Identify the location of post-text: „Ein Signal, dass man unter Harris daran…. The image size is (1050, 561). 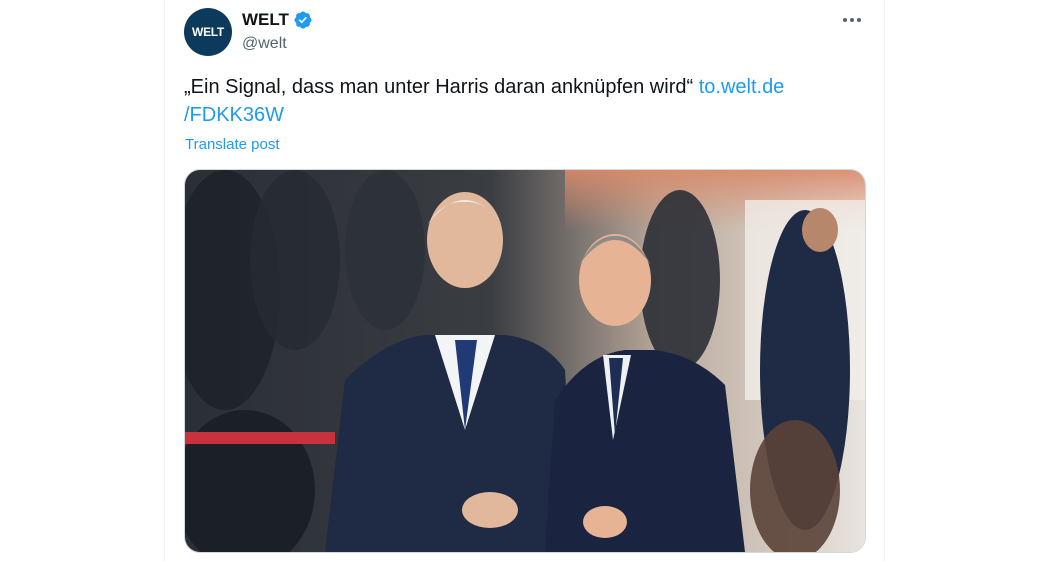
(514, 101).